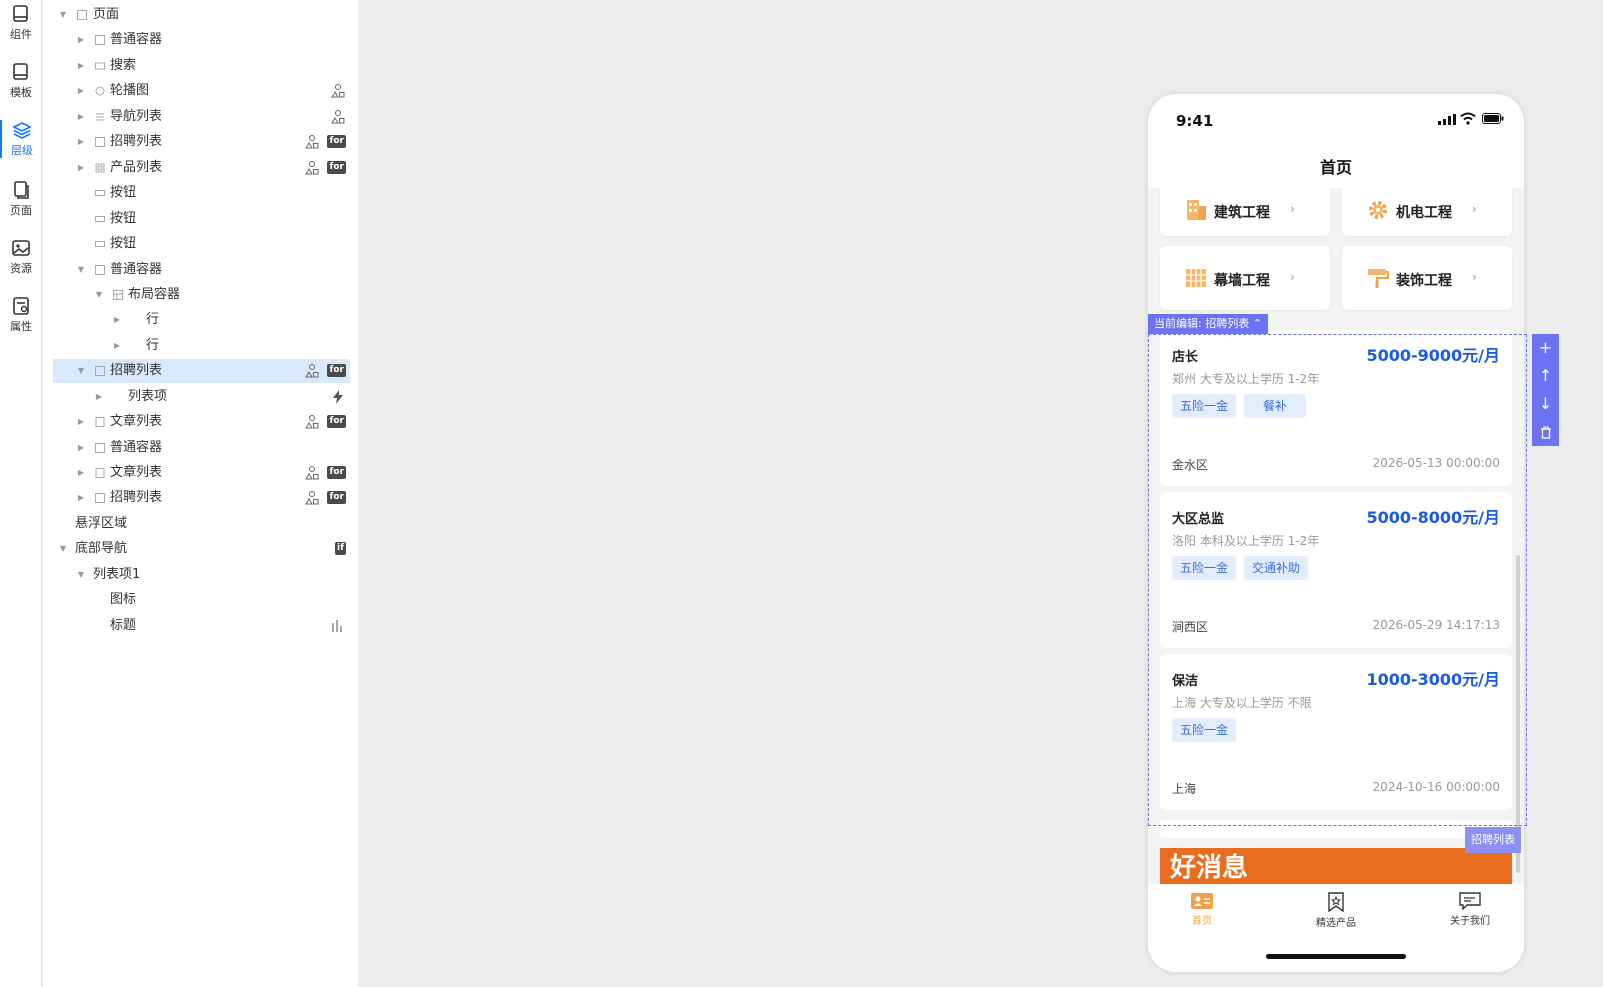  What do you see at coordinates (201, 168) in the screenshot?
I see `tree-node-product-list: ▶ 产品列表 for` at bounding box center [201, 168].